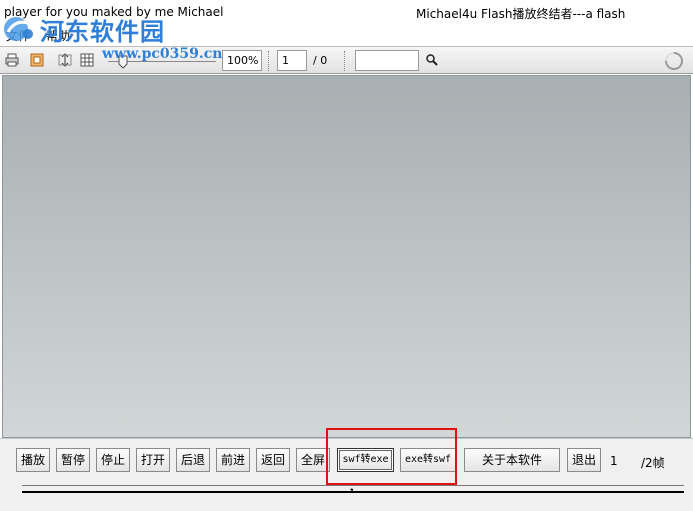 Image resolution: width=693 pixels, height=511 pixels. Describe the element at coordinates (432, 60) in the screenshot. I see `search-icon` at that location.